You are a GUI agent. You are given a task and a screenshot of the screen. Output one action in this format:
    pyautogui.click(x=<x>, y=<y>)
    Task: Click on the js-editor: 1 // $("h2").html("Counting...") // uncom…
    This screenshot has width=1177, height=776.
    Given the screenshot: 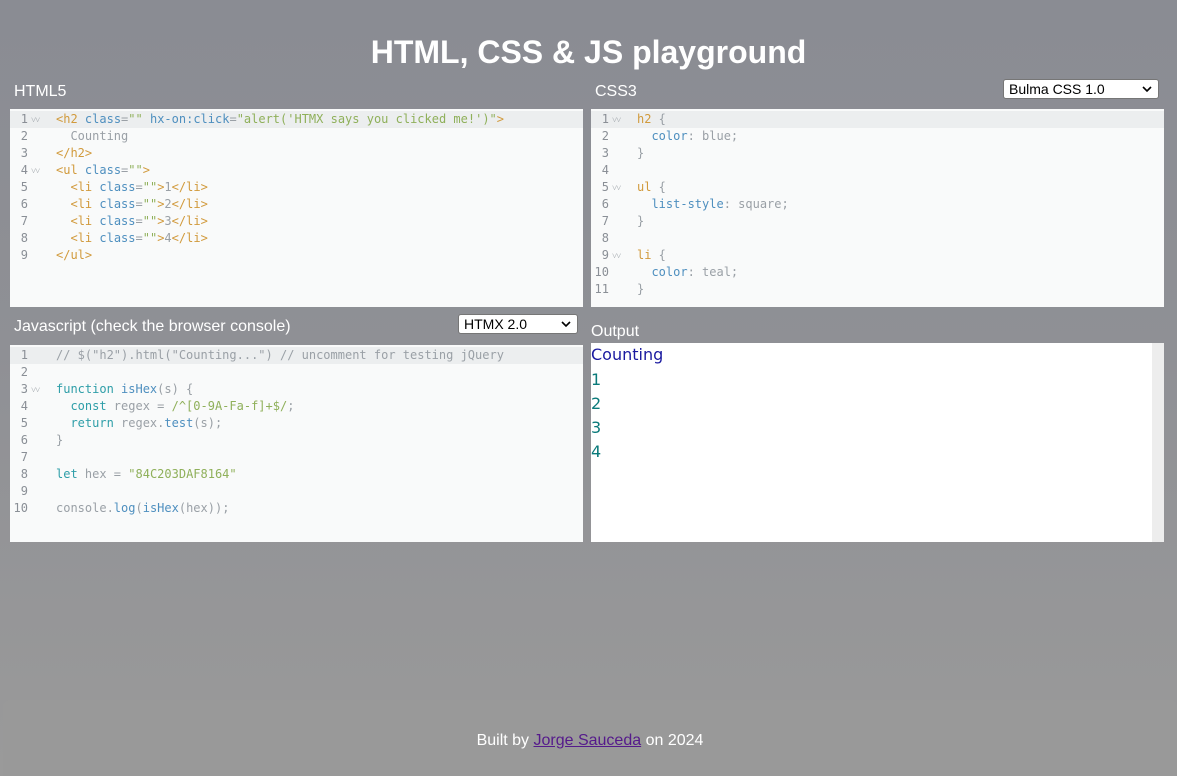 What is the action you would take?
    pyautogui.click(x=296, y=443)
    